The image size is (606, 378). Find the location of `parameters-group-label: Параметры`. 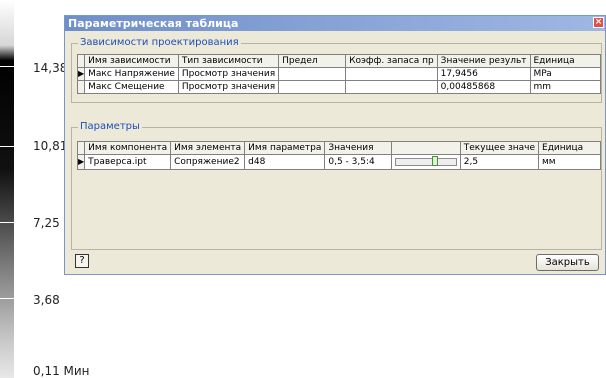

parameters-group-label: Параметры is located at coordinates (110, 126).